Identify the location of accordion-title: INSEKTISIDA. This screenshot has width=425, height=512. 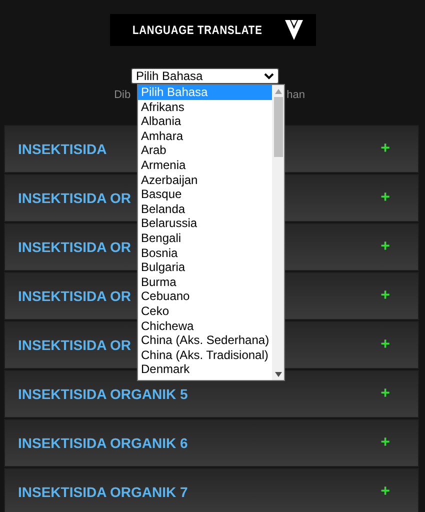
(62, 149).